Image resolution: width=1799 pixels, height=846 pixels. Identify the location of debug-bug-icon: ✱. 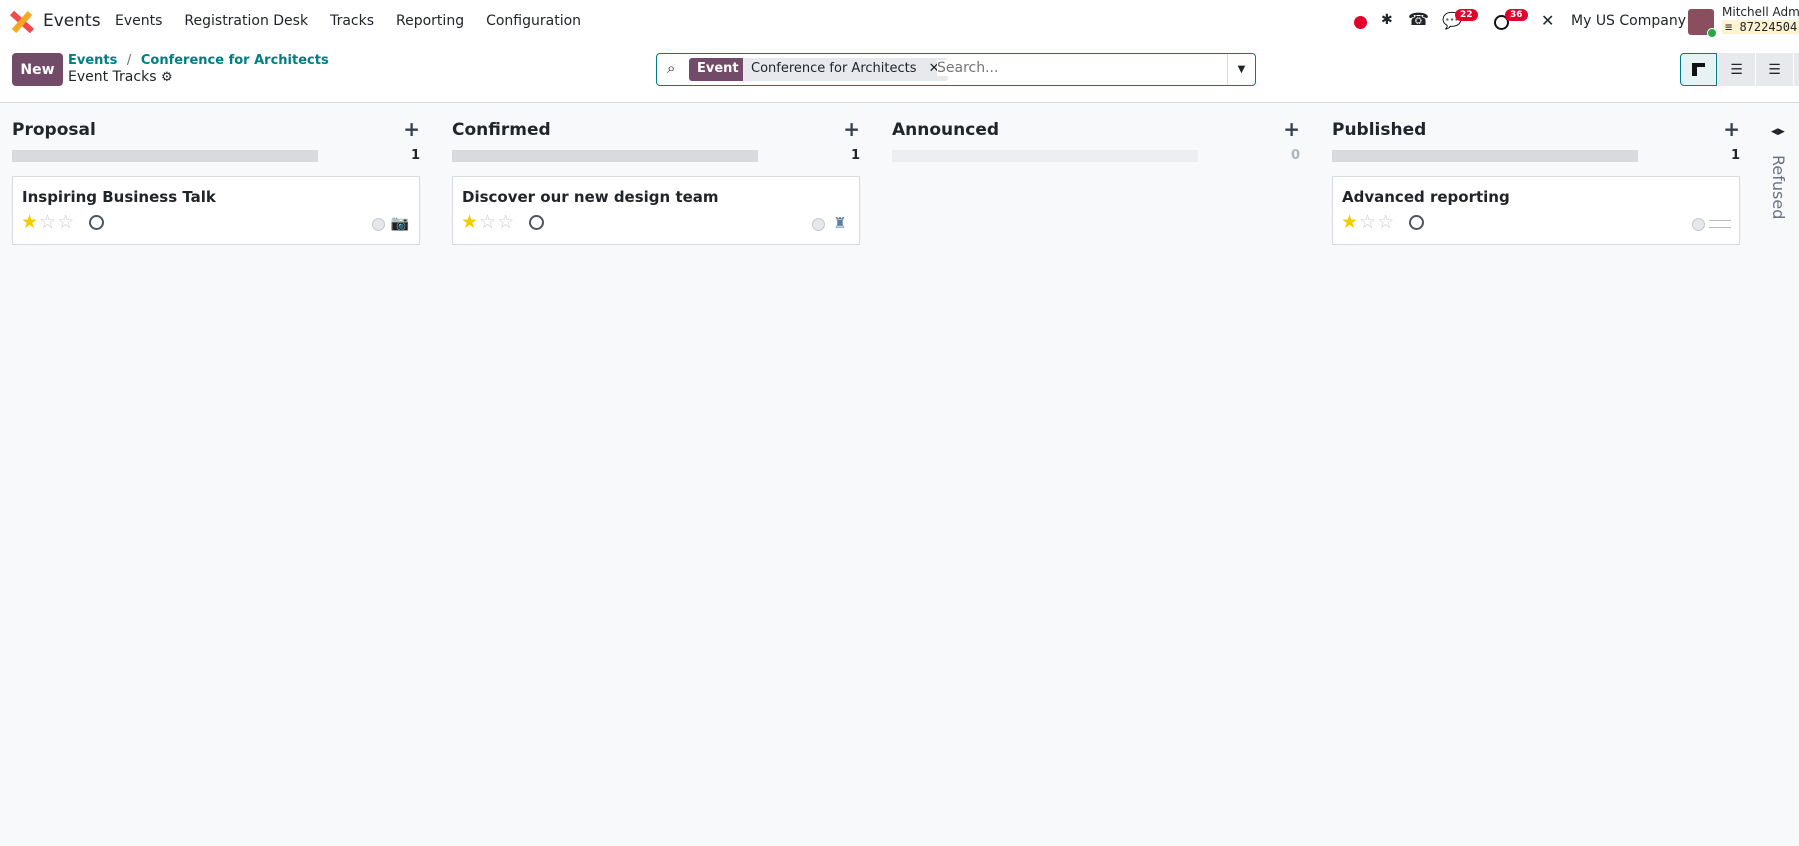
(1387, 20).